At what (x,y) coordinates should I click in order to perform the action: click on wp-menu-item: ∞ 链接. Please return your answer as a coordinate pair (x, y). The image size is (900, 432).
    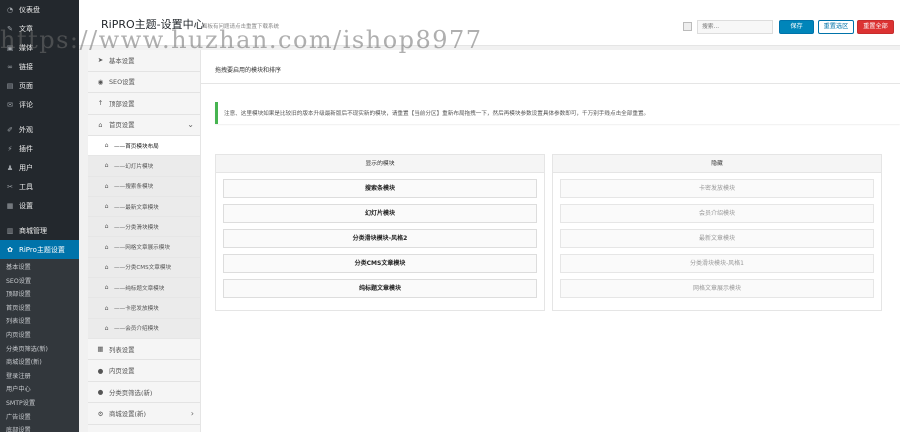
    Looking at the image, I should click on (39, 66).